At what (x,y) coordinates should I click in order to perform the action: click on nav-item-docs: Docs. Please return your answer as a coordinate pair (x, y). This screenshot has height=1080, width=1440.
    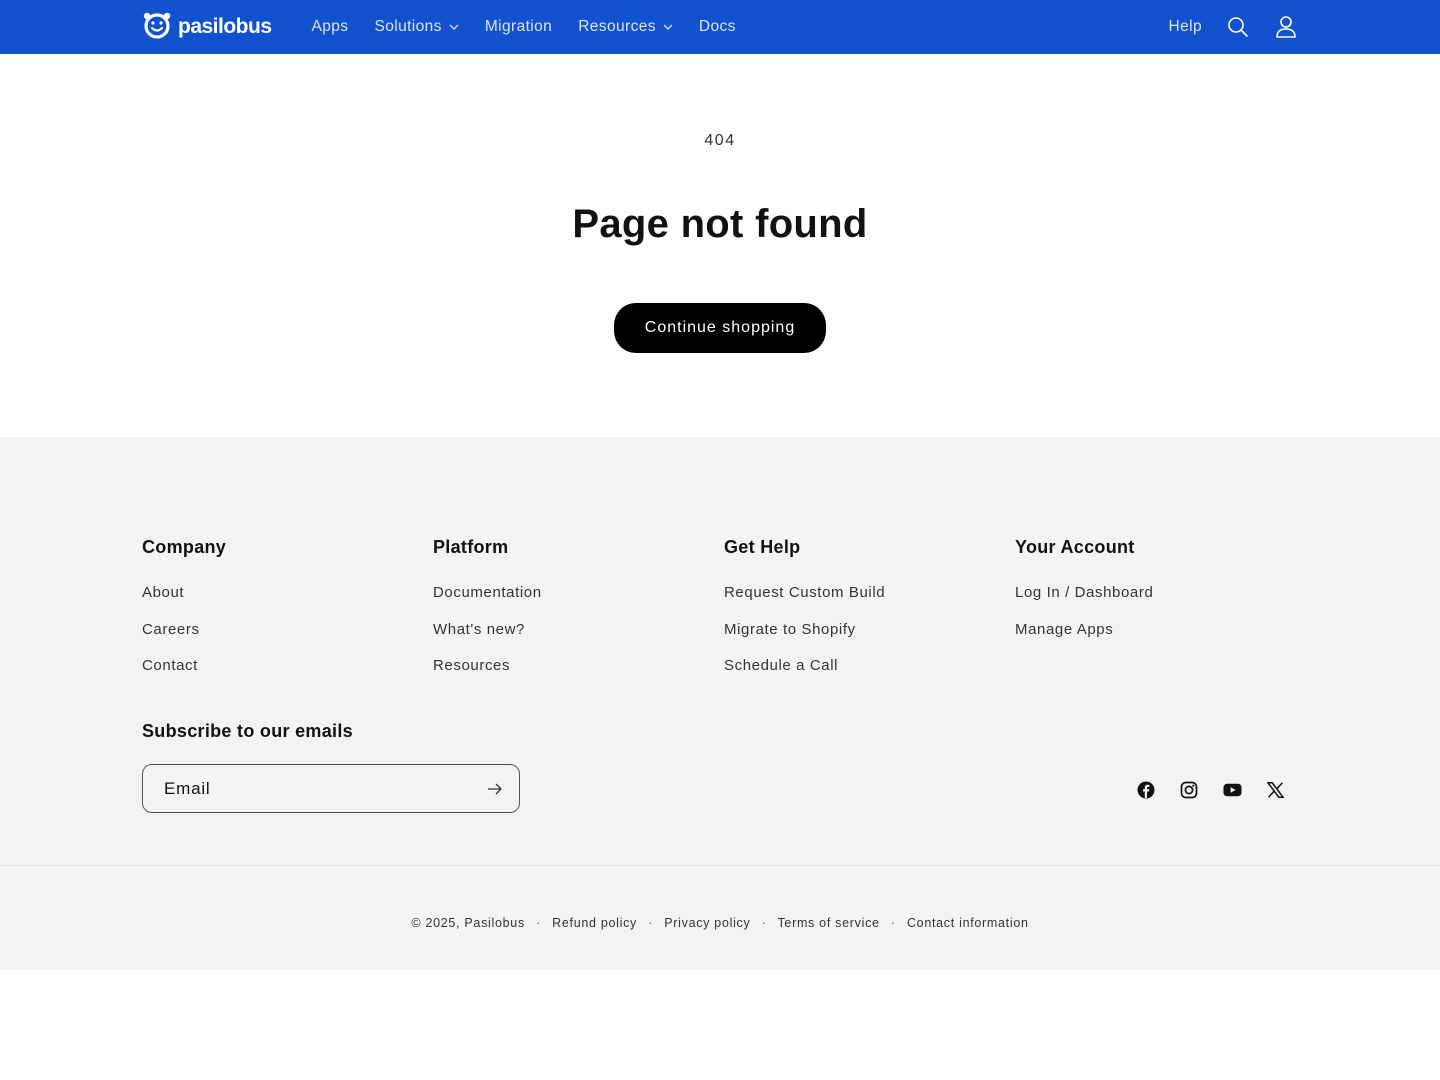
    Looking at the image, I should click on (717, 27).